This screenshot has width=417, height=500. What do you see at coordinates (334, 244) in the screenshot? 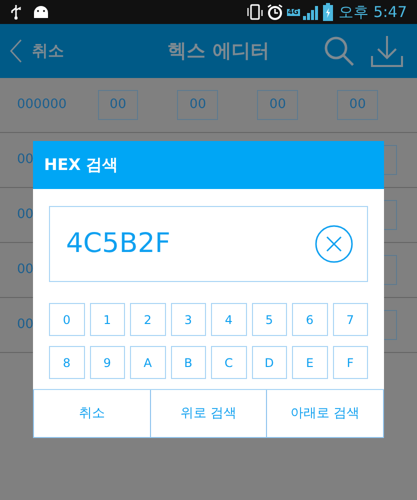
I see `clear-icon` at bounding box center [334, 244].